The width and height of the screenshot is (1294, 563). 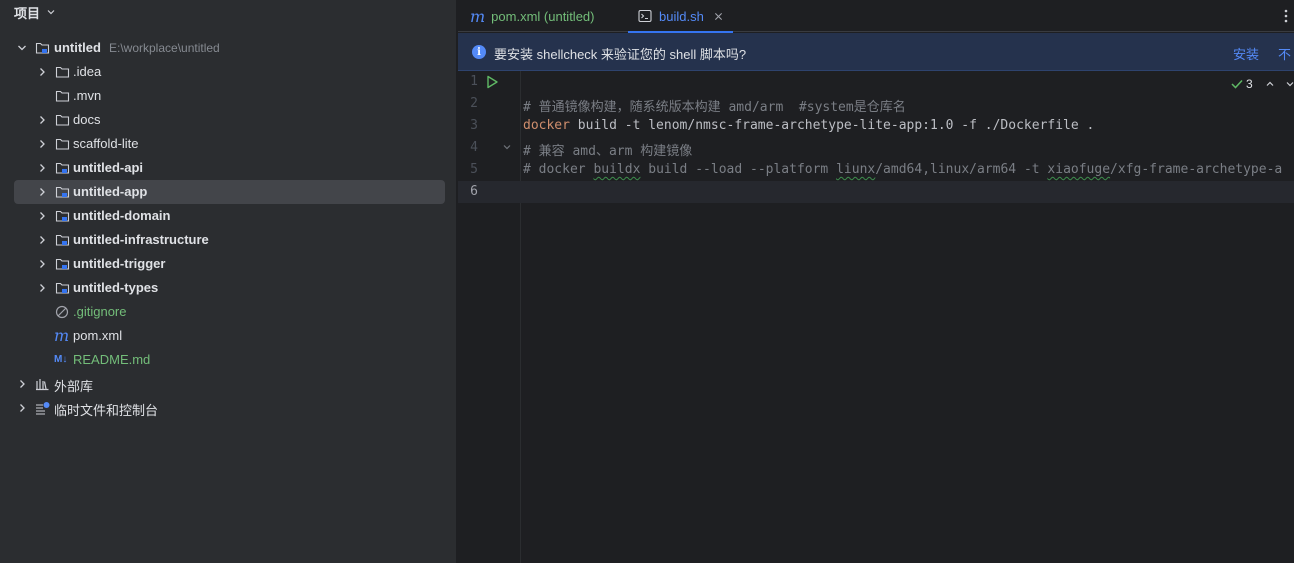 I want to click on scratches-icon, so click(x=43, y=408).